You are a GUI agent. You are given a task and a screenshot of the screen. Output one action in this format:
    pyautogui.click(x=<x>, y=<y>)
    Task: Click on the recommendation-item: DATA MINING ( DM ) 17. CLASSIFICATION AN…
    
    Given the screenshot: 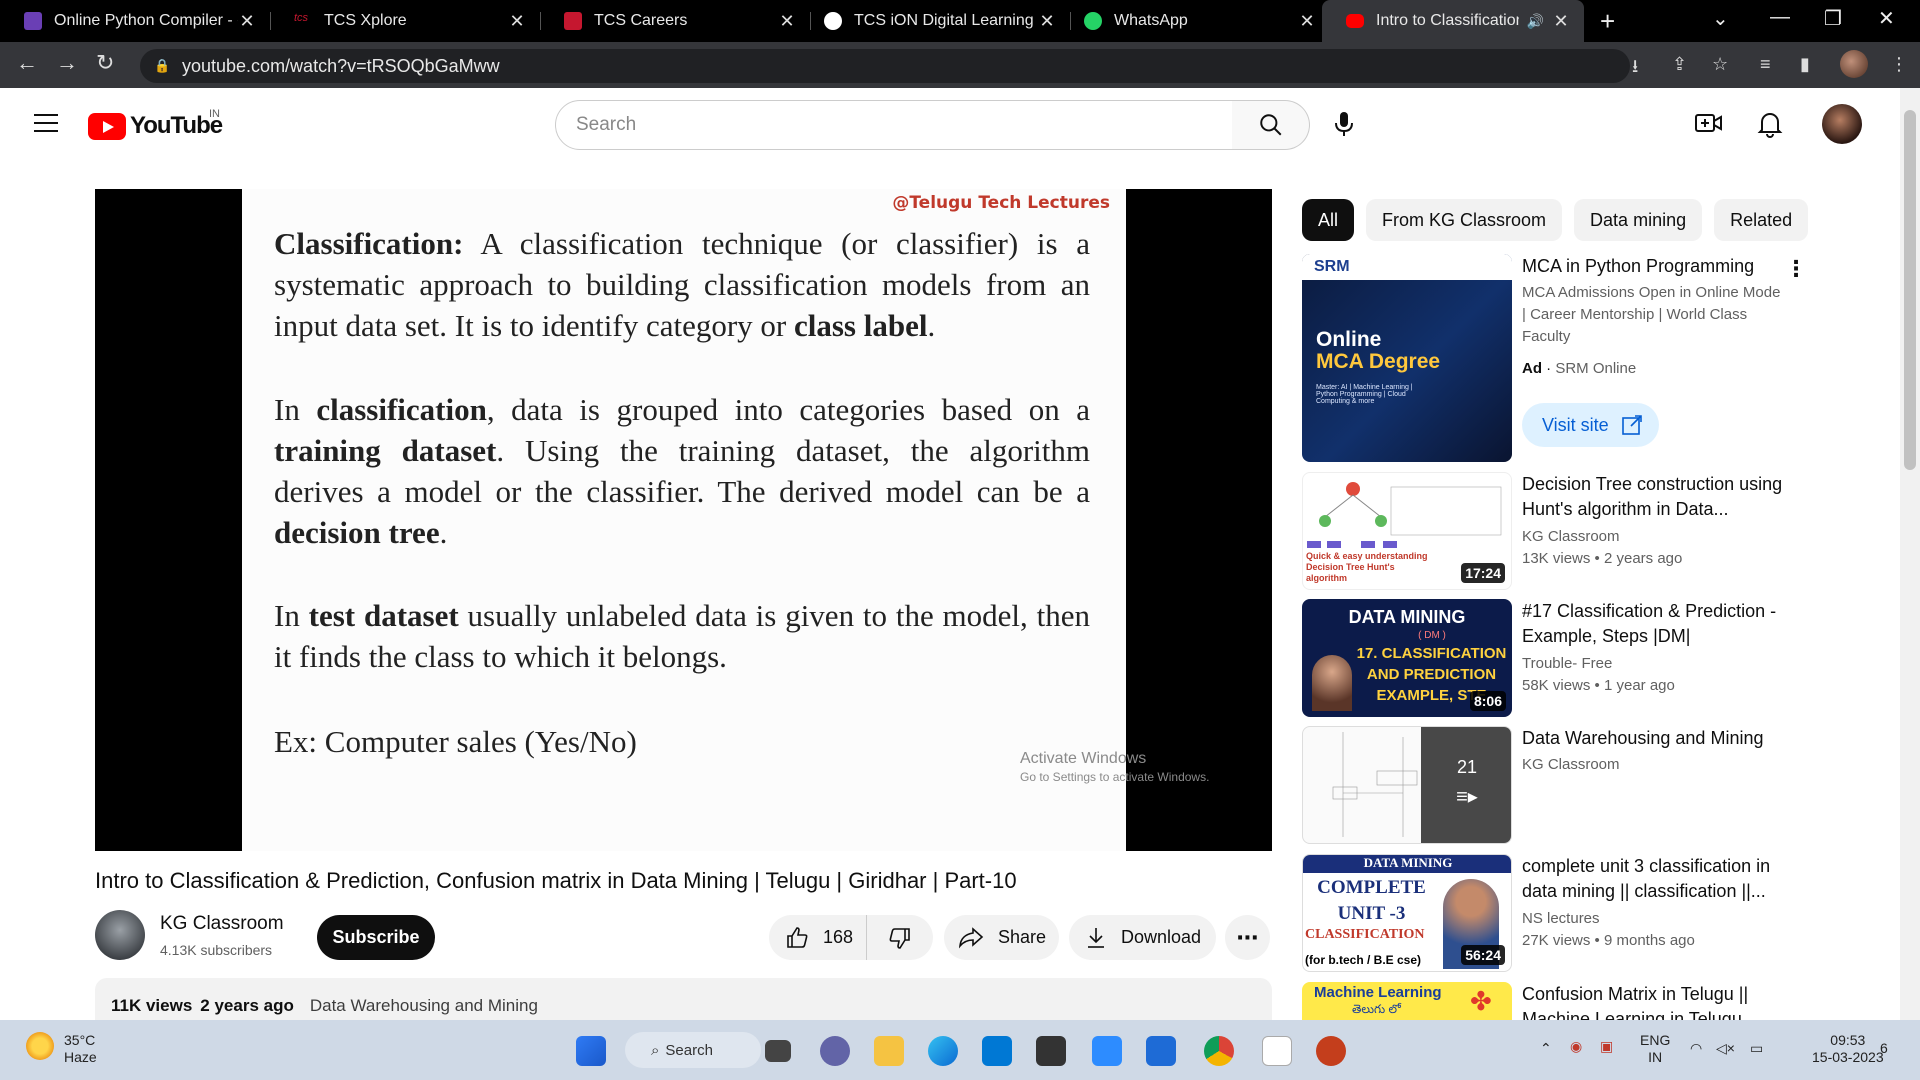 What is the action you would take?
    pyautogui.click(x=1592, y=659)
    